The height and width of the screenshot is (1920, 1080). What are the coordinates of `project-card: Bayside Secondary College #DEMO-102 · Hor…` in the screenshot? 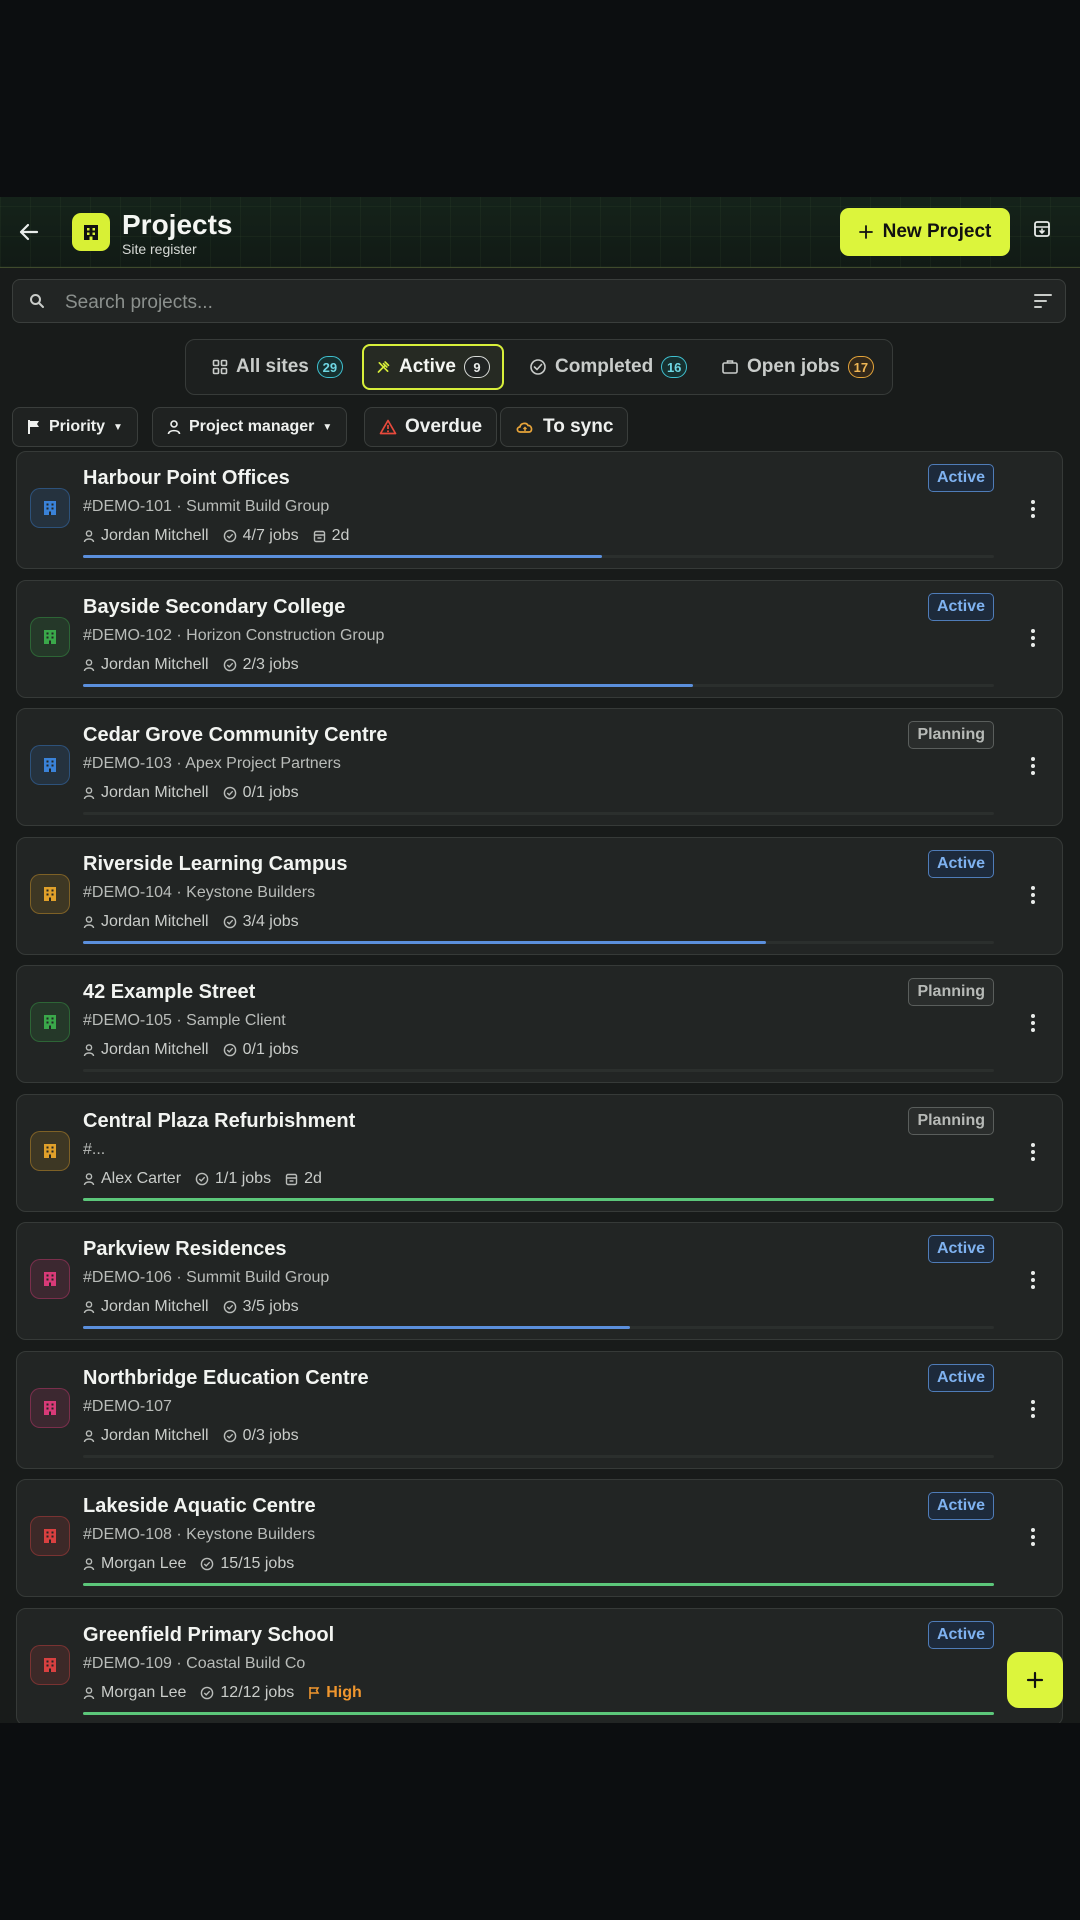 It's located at (539, 638).